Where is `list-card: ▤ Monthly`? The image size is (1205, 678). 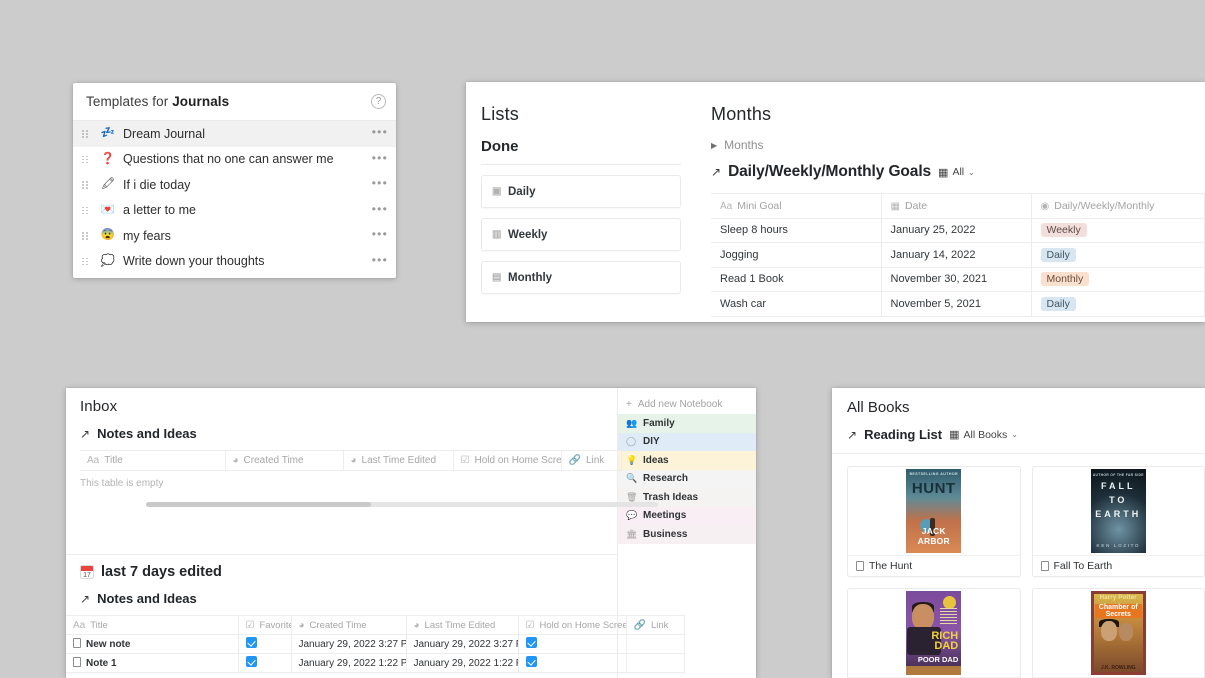 list-card: ▤ Monthly is located at coordinates (581, 277).